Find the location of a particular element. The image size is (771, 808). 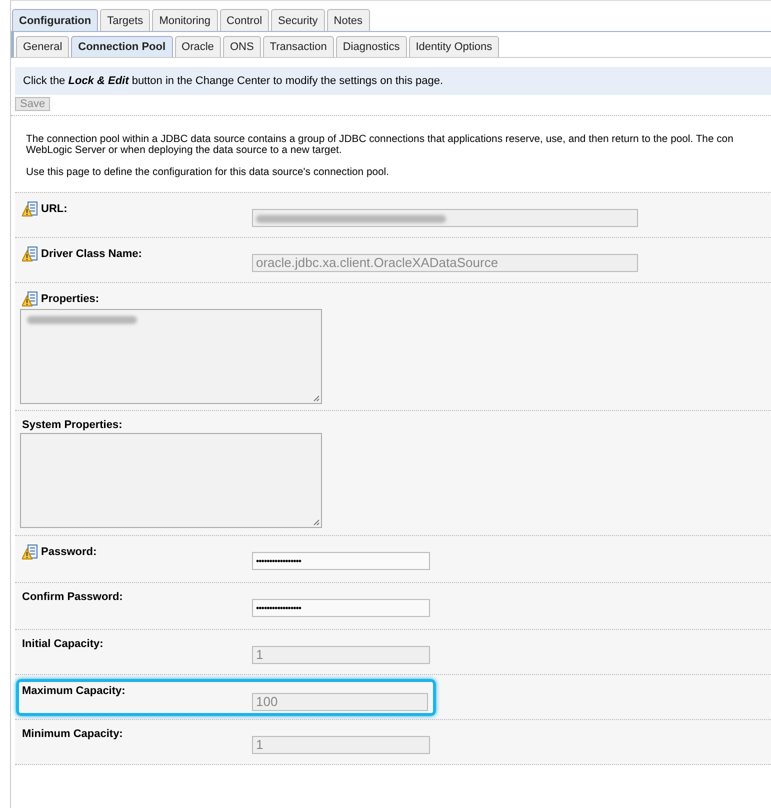

tab: Configuration is located at coordinates (55, 20).